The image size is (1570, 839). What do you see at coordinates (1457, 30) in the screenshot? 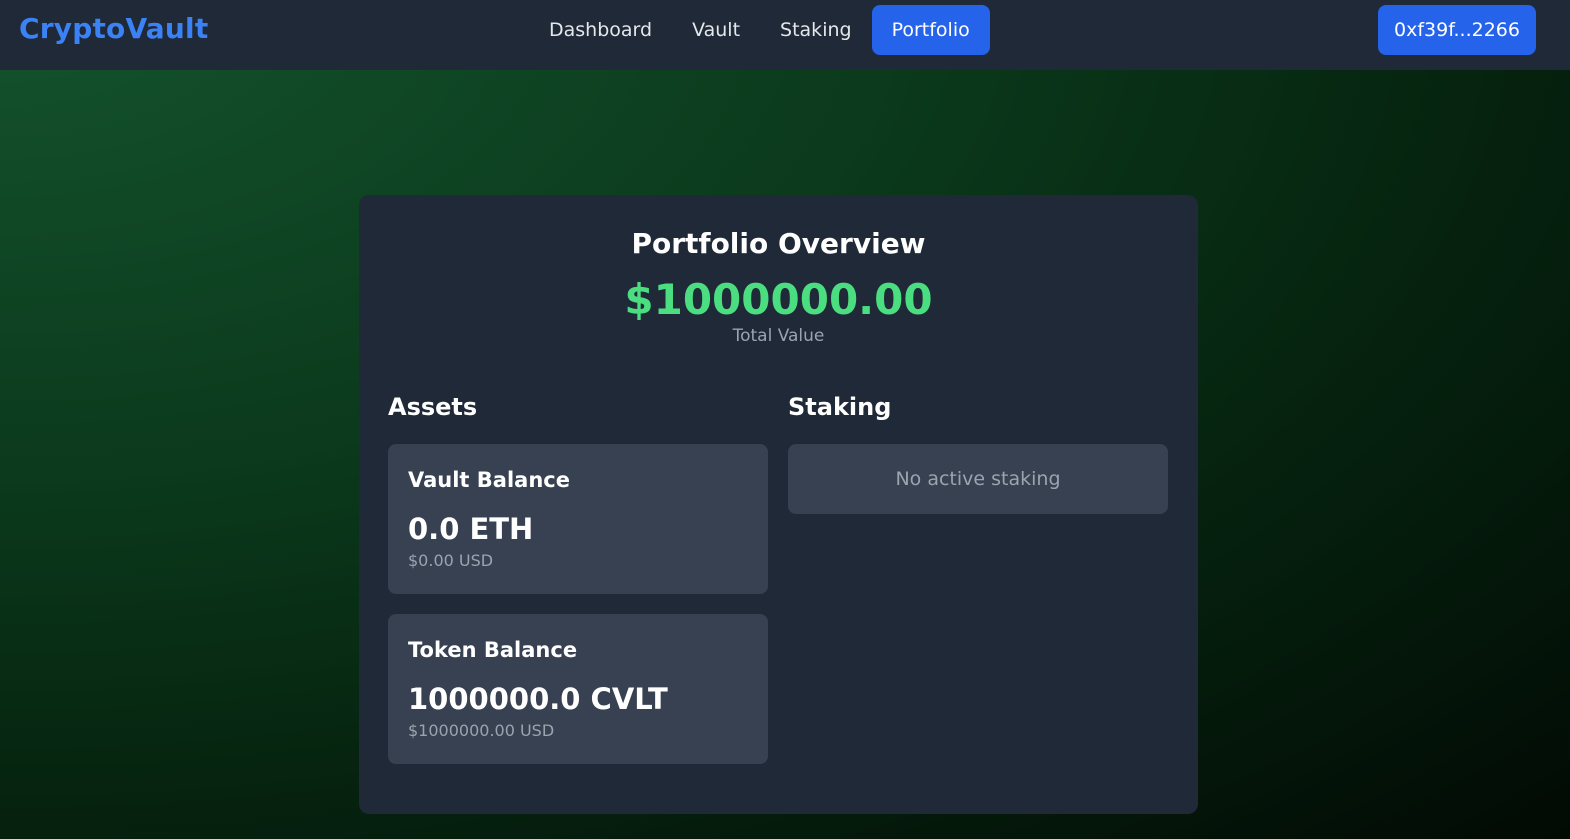
I see `wallet-address-button: 0xf39f...2266` at bounding box center [1457, 30].